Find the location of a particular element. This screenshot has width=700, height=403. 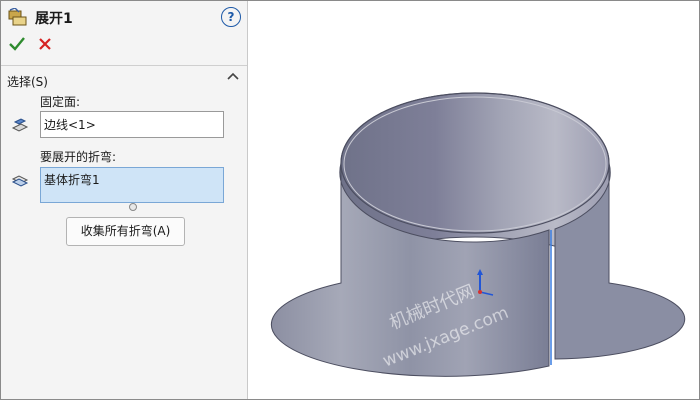

list-resize-handle is located at coordinates (133, 207).